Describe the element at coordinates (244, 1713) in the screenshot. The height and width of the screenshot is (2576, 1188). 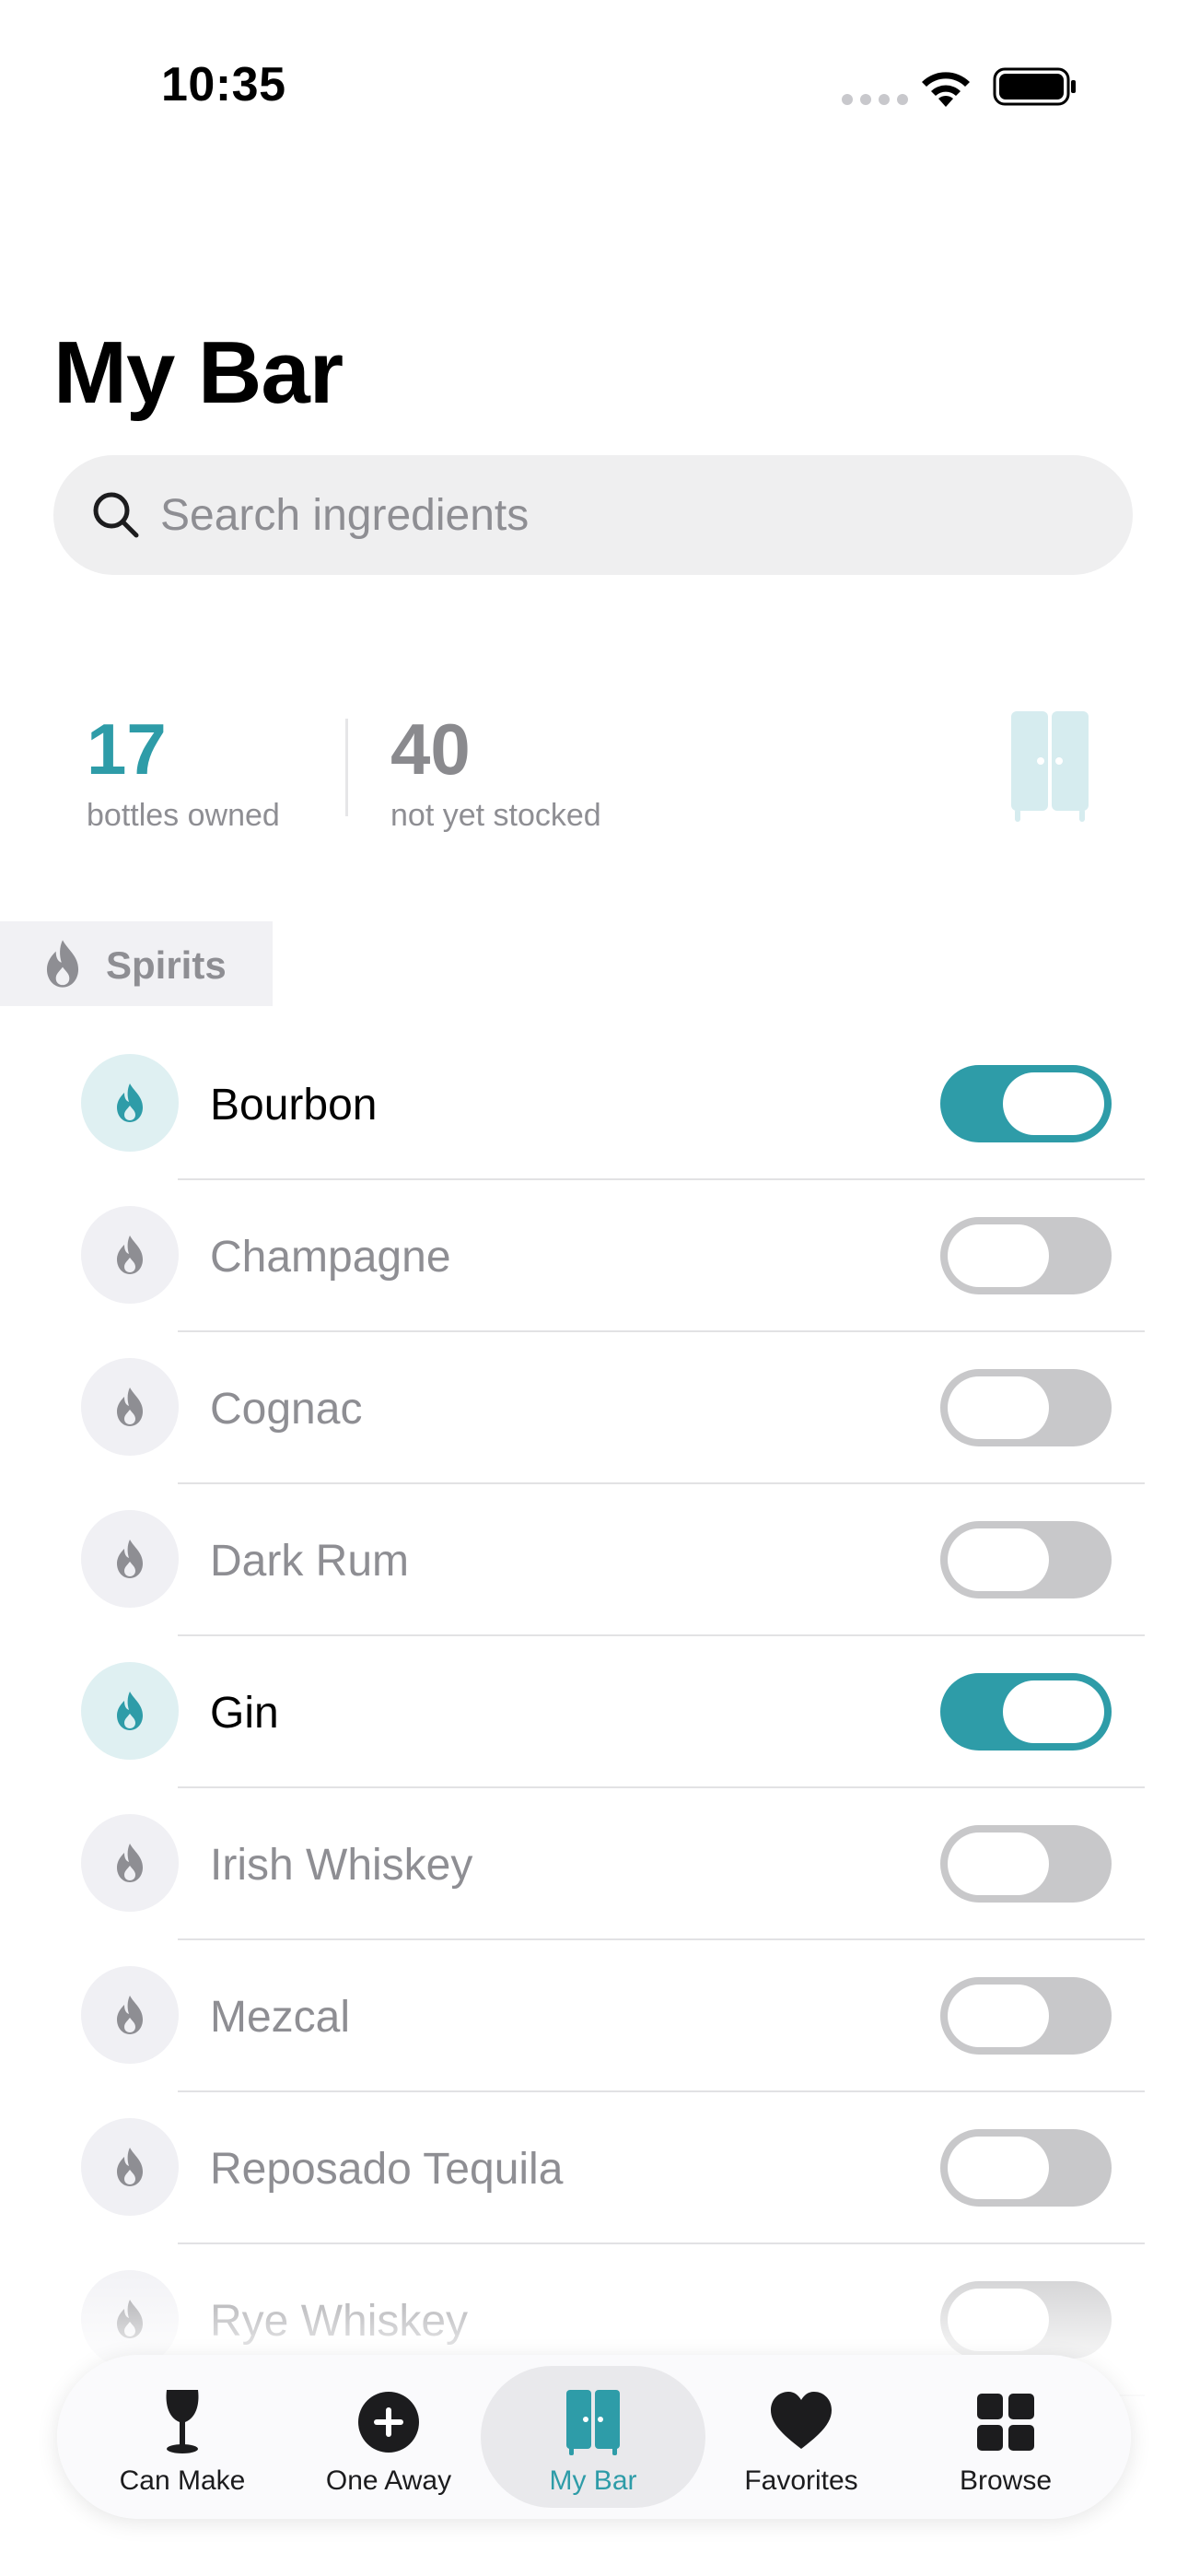
I see `ingredient-label: Gin` at that location.